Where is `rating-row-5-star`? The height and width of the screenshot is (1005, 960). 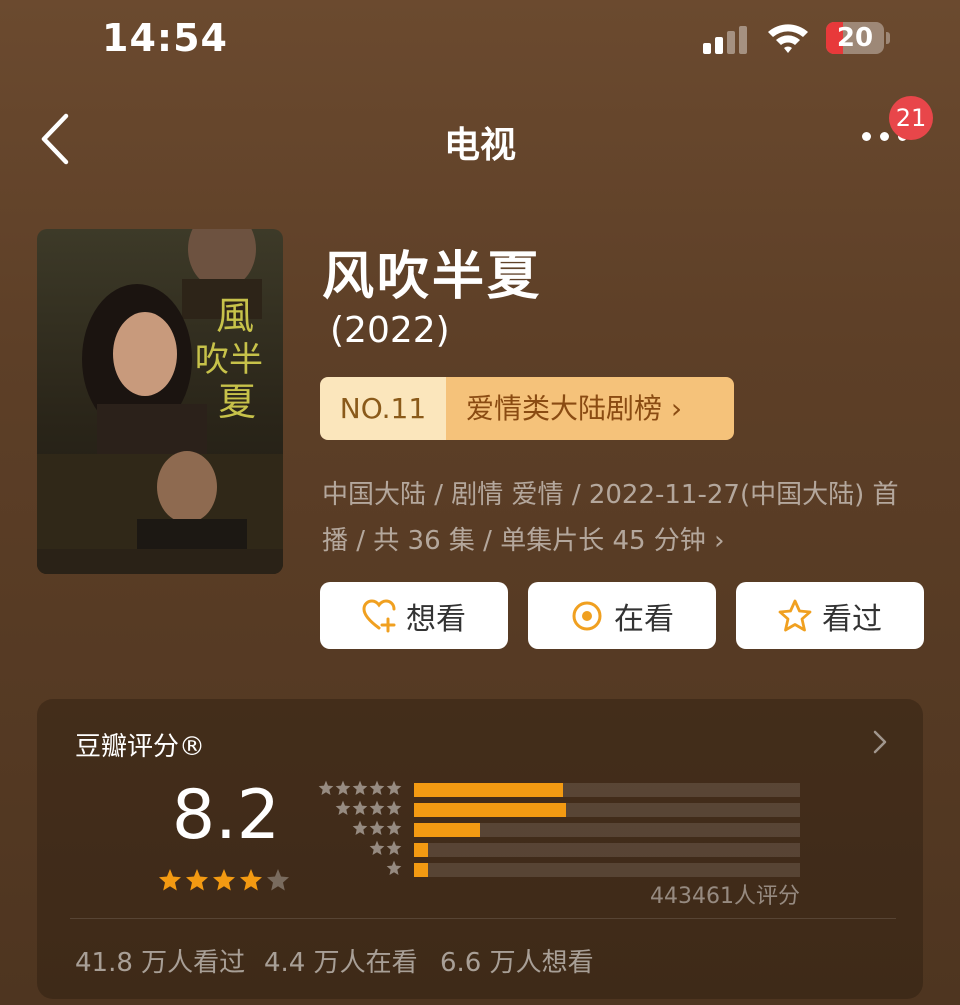 rating-row-5-star is located at coordinates (559, 790).